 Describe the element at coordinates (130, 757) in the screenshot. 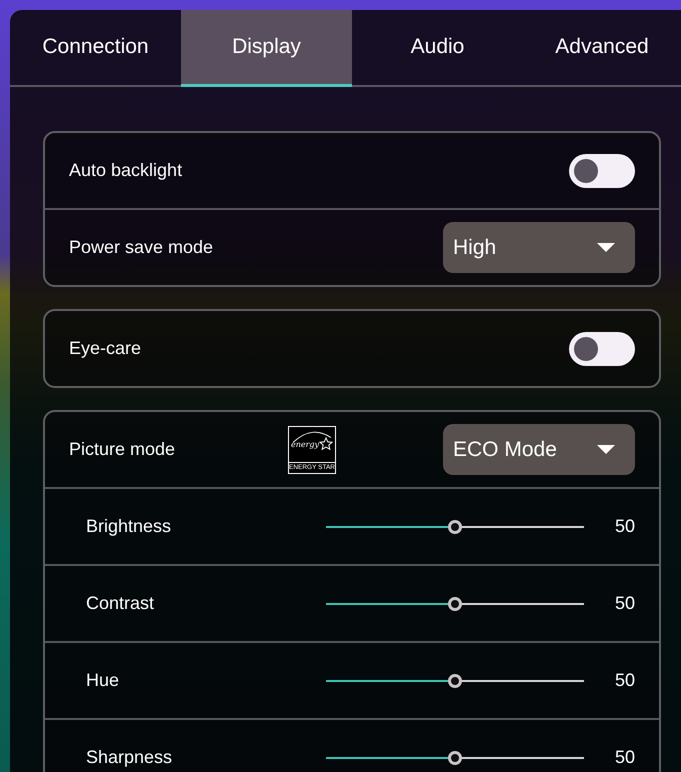

I see `setting-label: Sharpness` at that location.